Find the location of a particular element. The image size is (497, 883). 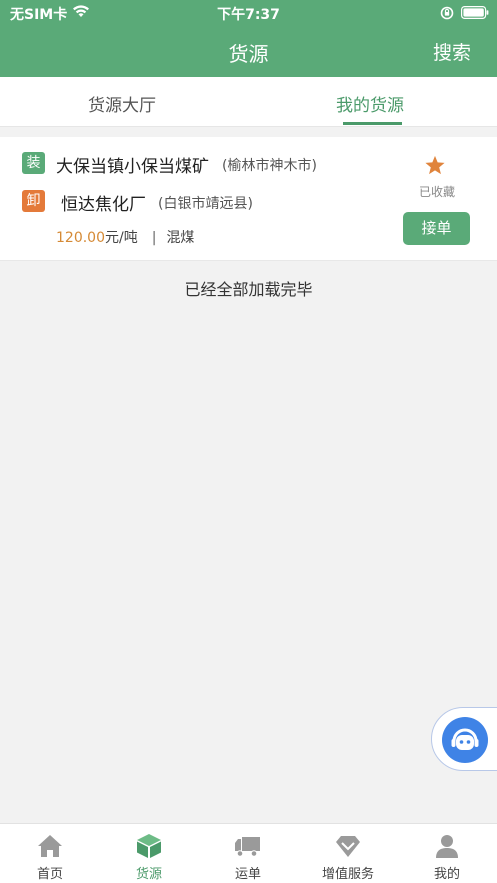

favorited-label: 已收藏 is located at coordinates (437, 192).